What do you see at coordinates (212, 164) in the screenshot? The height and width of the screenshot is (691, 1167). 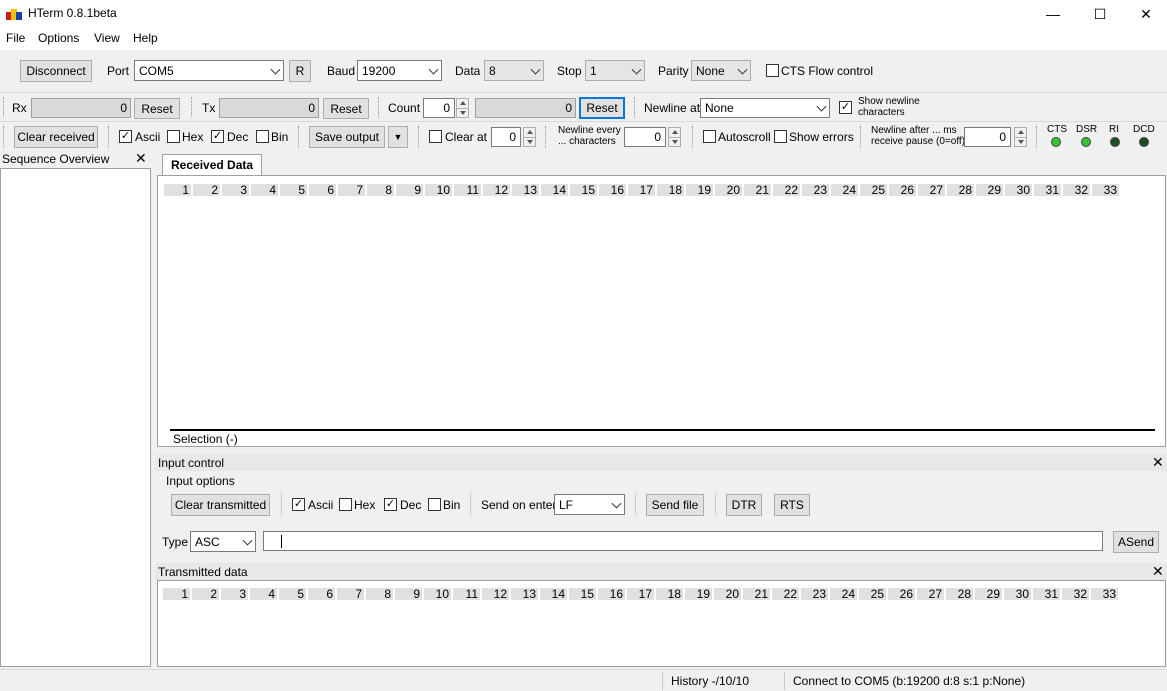 I see `tab-received-data: Received Data` at bounding box center [212, 164].